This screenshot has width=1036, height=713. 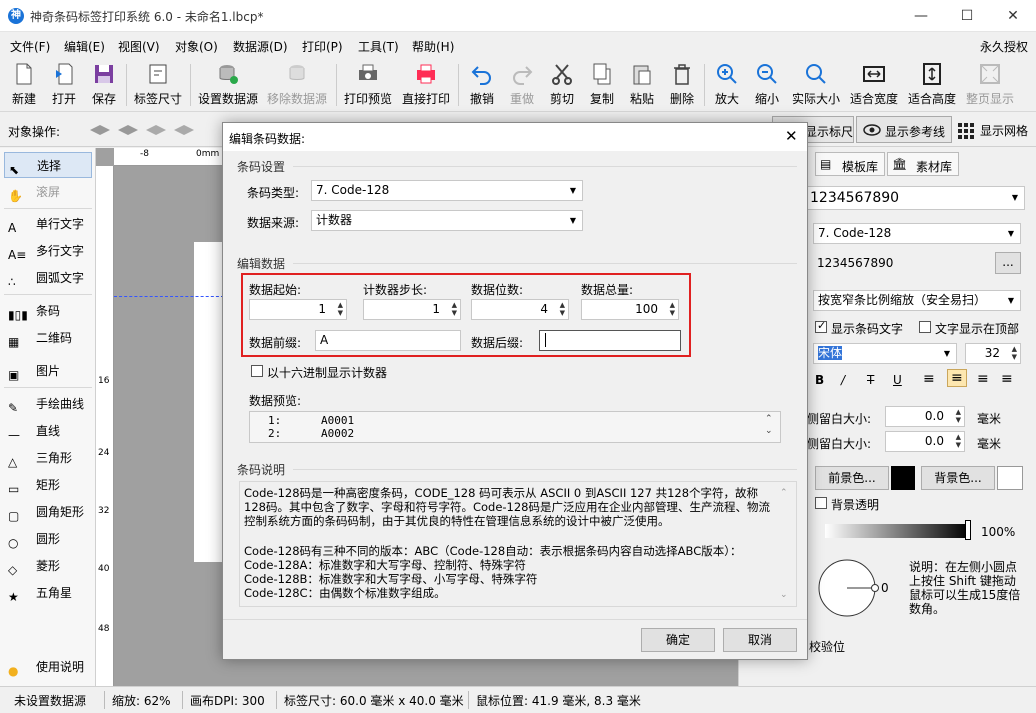 What do you see at coordinates (48, 566) in the screenshot?
I see `tool-diamond: ◇ 菱形` at bounding box center [48, 566].